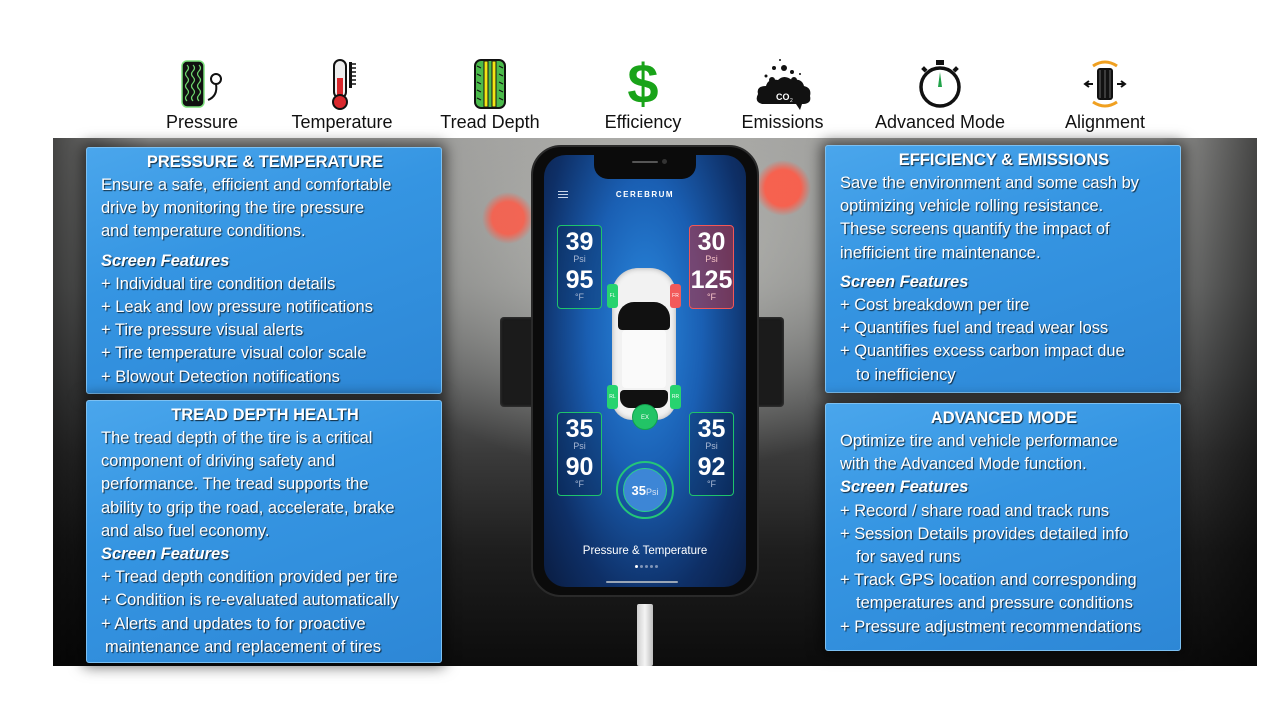 Image resolution: width=1280 pixels, height=720 pixels. Describe the element at coordinates (1004, 160) in the screenshot. I see `panel-title: EFFICIENCY & EMISSIONS` at that location.